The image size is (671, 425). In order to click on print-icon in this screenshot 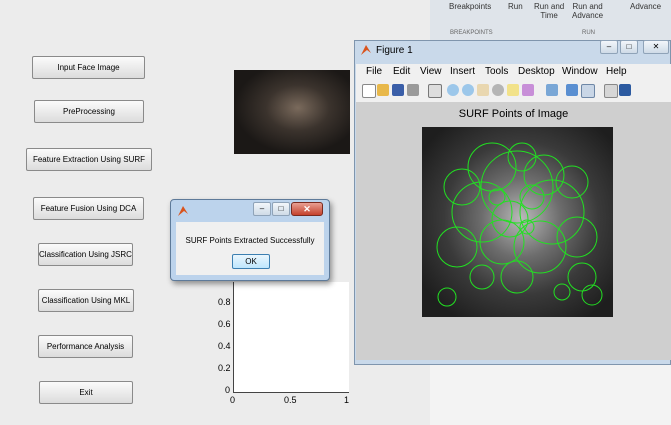, I will do `click(413, 90)`.